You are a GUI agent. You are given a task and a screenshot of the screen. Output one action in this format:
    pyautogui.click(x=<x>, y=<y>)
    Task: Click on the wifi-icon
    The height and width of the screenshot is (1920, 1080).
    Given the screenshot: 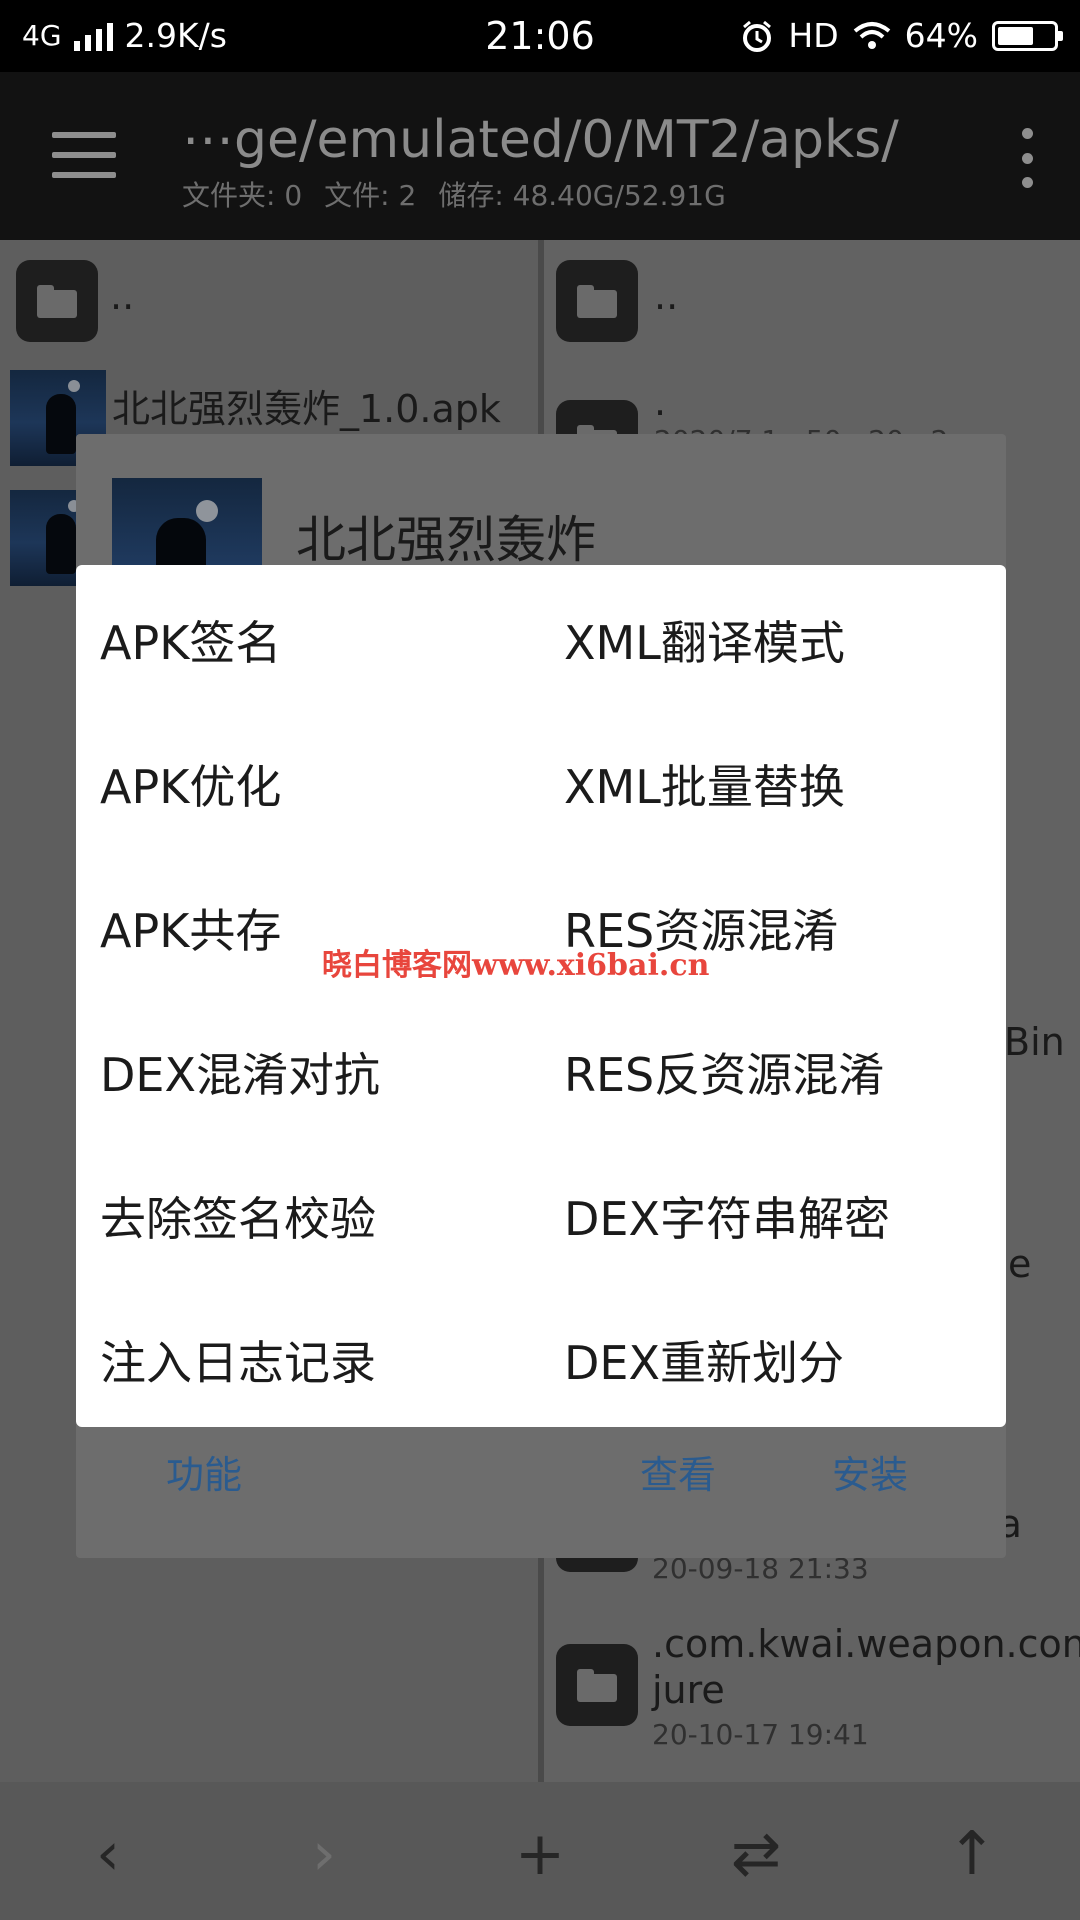 What is the action you would take?
    pyautogui.click(x=871, y=35)
    